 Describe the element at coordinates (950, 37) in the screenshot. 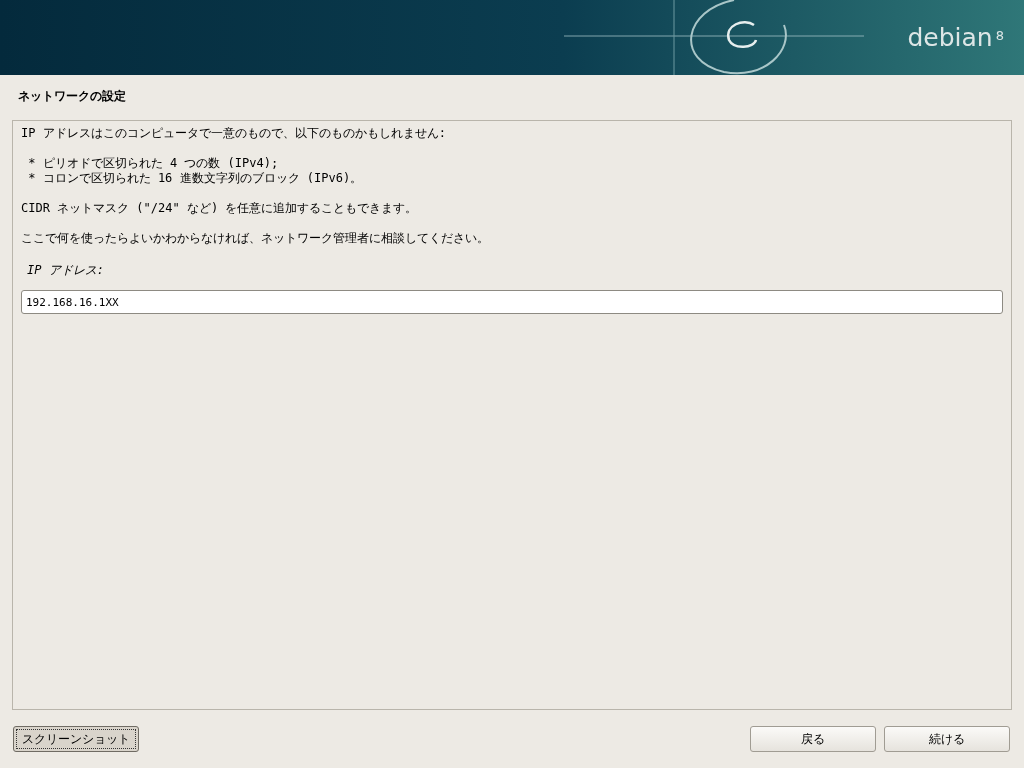

I see `logo-text: debian` at that location.